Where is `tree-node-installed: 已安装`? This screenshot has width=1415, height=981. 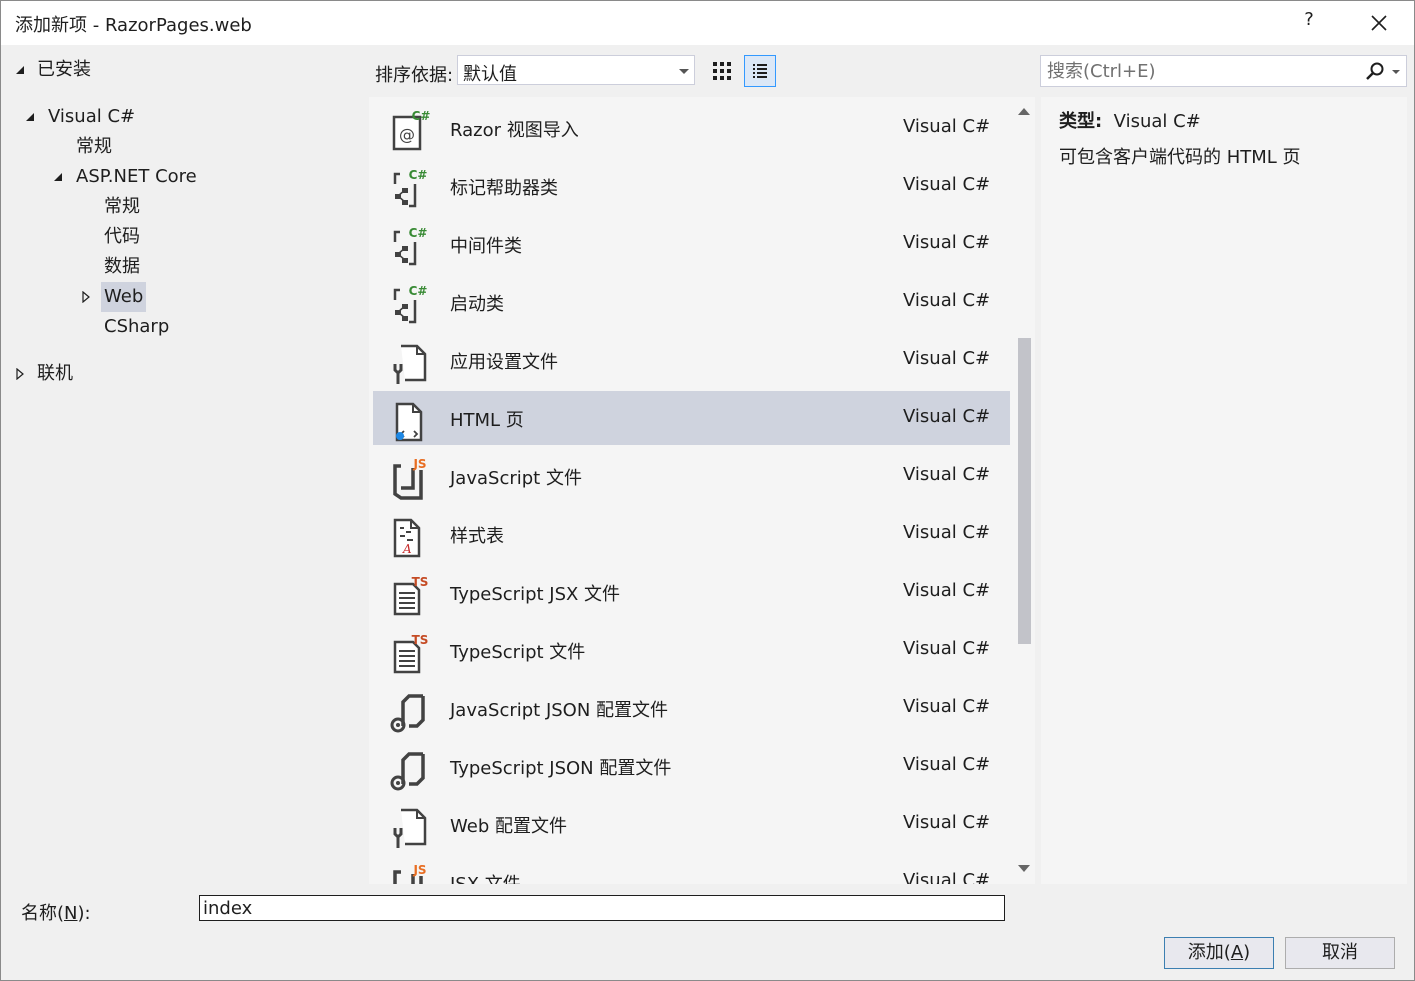
tree-node-installed: 已安装 is located at coordinates (75, 70).